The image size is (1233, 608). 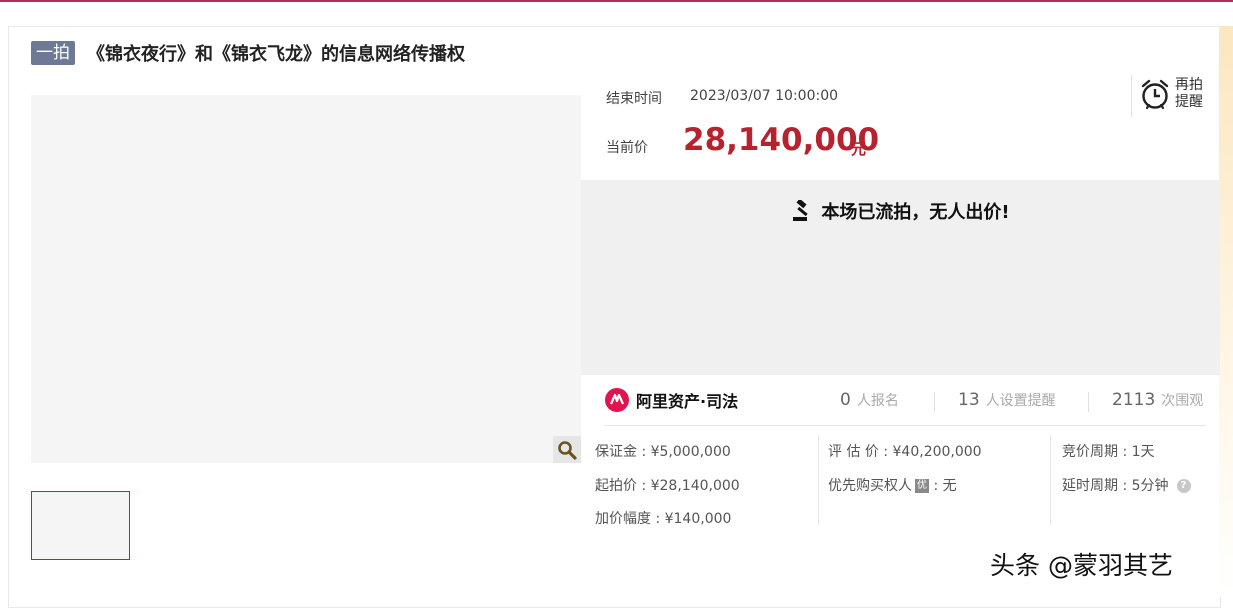 I want to click on appraisal-price: 评 估 价 : ¥40,200,000, so click(x=905, y=452).